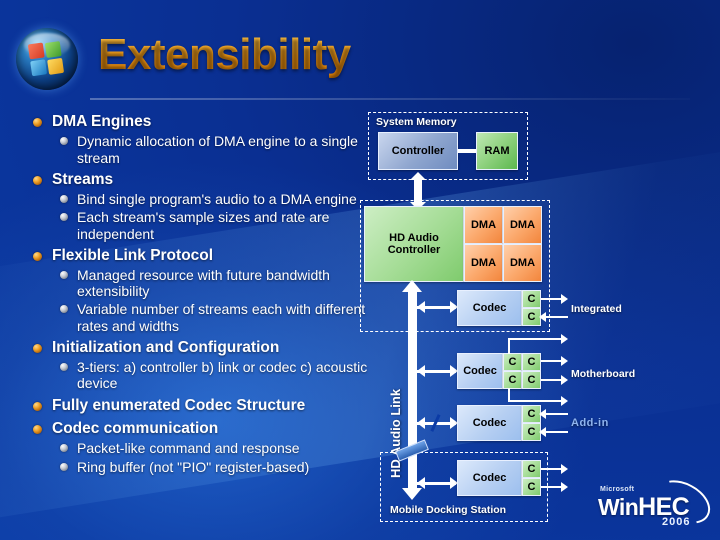 The width and height of the screenshot is (720, 540). I want to click on dma-block-4: DMA, so click(522, 263).